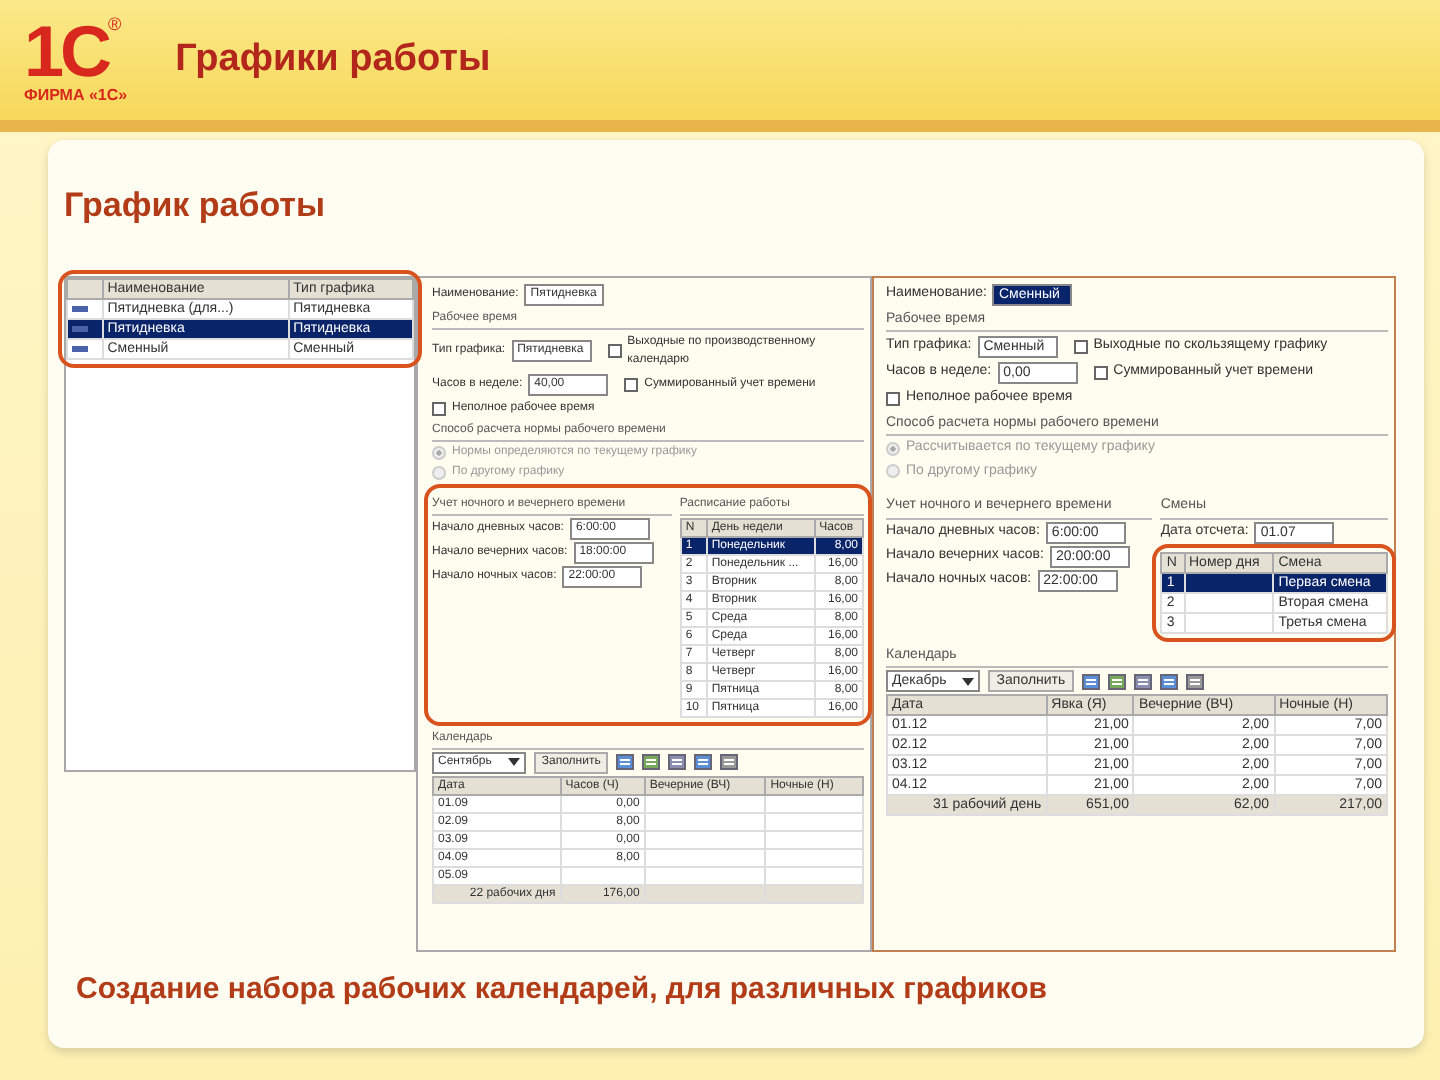  I want to click on logo-text: 1С, so click(66, 51).